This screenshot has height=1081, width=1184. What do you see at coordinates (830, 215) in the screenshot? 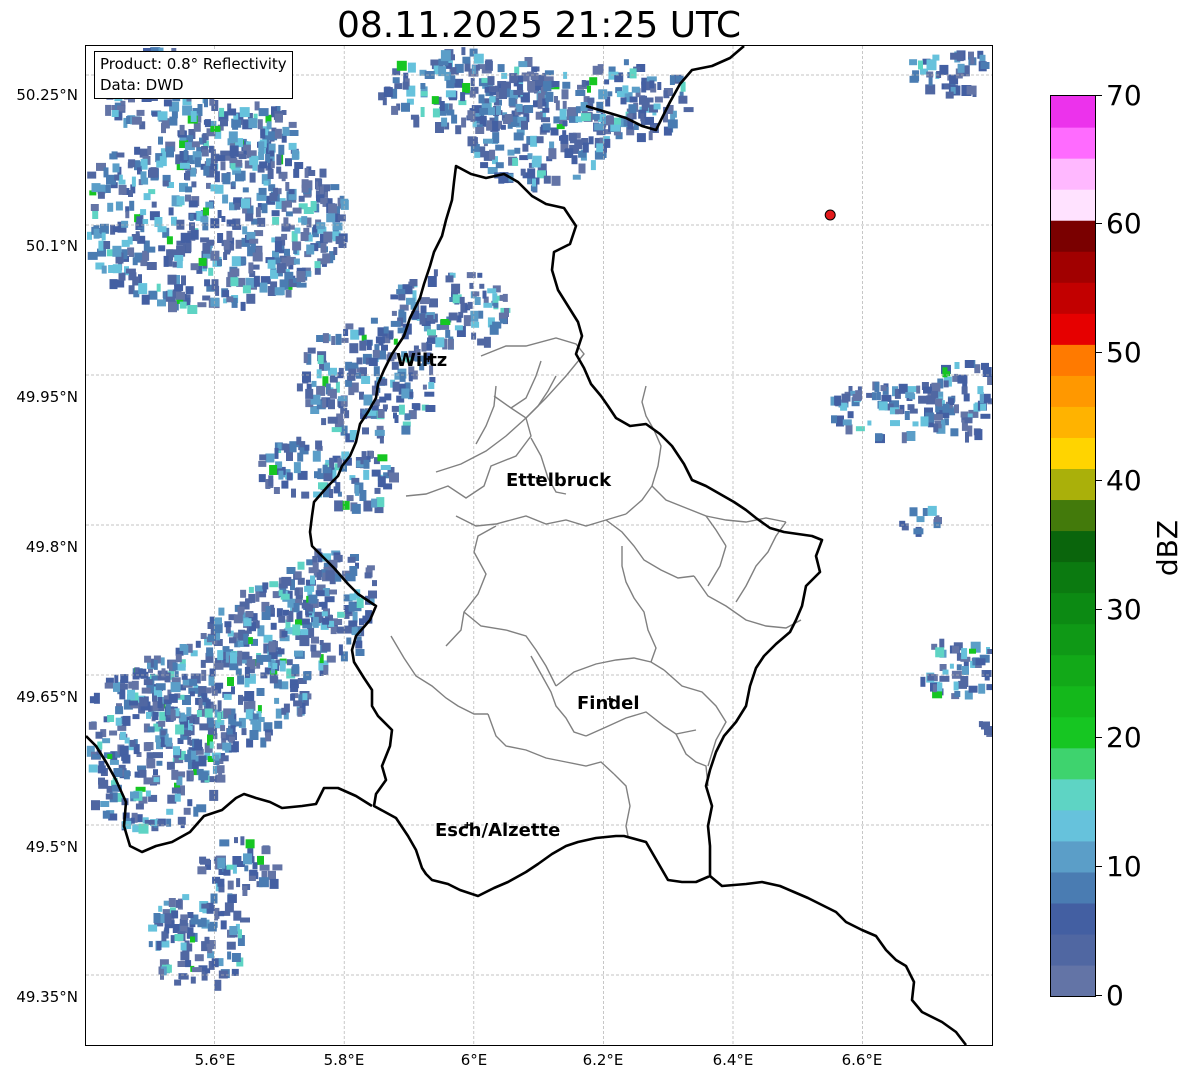
I see `marker-dot` at bounding box center [830, 215].